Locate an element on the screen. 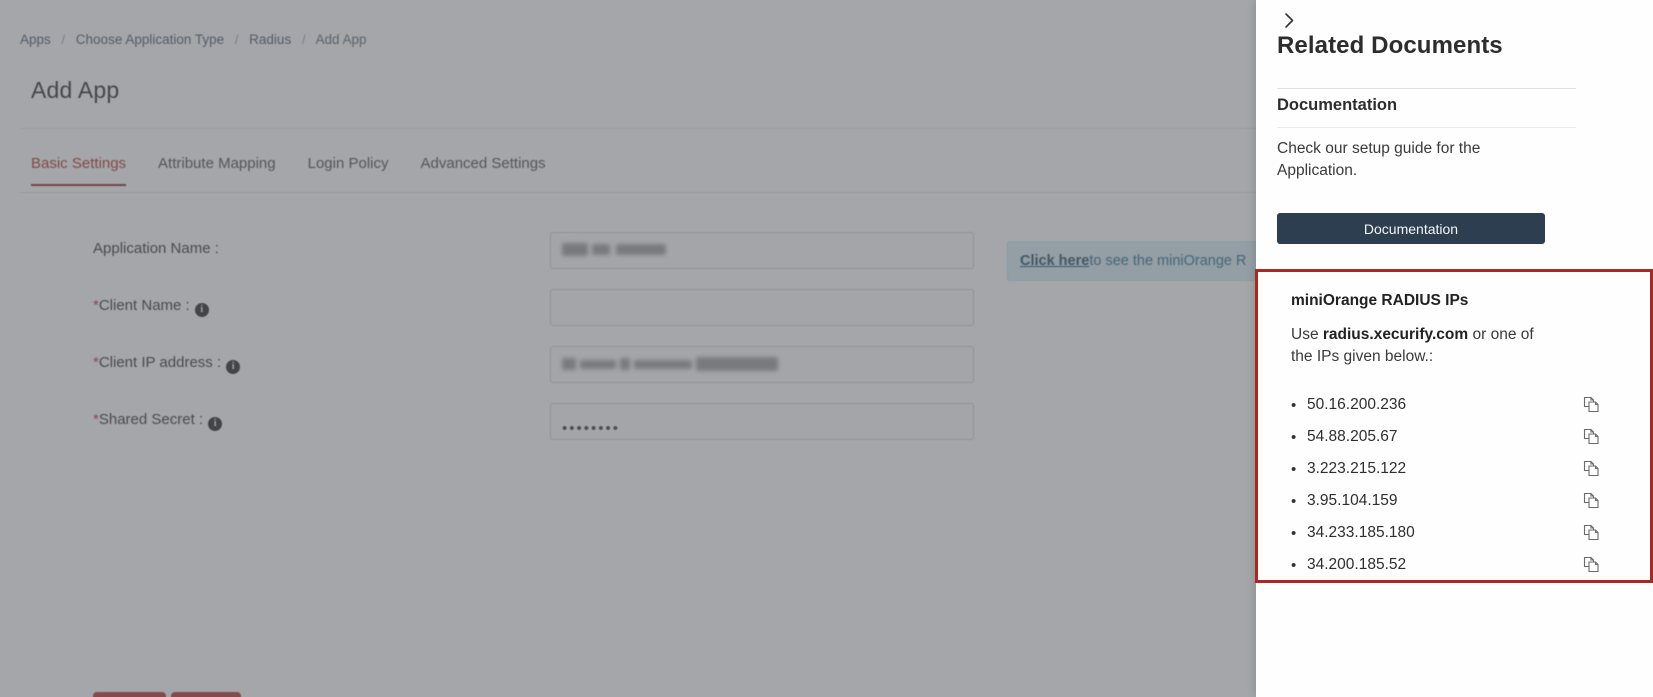 The image size is (1653, 697). radius-ips-title: miniOrange RADIUS IPs is located at coordinates (1380, 300).